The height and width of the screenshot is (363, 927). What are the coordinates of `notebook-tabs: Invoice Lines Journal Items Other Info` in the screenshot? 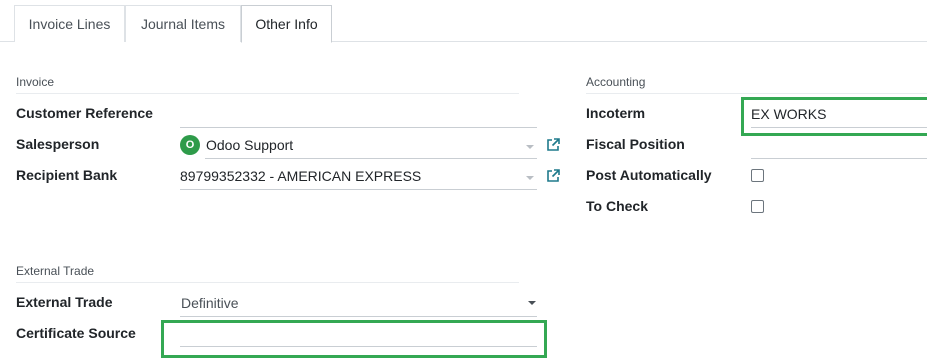 It's located at (463, 21).